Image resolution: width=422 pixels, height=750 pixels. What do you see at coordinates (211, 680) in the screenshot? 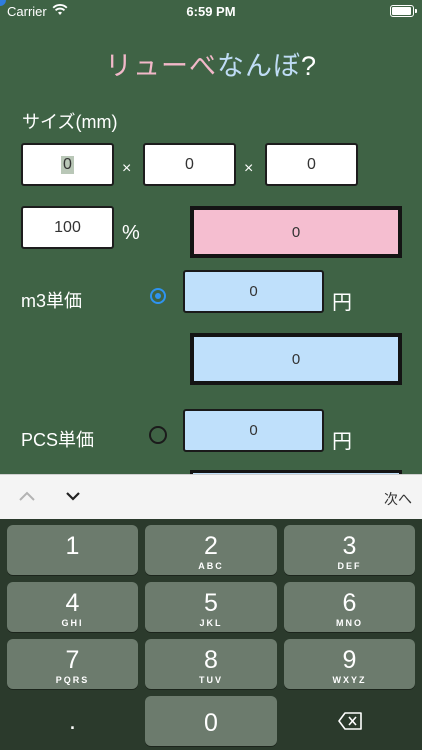
I see `key-8-letters: TUV` at bounding box center [211, 680].